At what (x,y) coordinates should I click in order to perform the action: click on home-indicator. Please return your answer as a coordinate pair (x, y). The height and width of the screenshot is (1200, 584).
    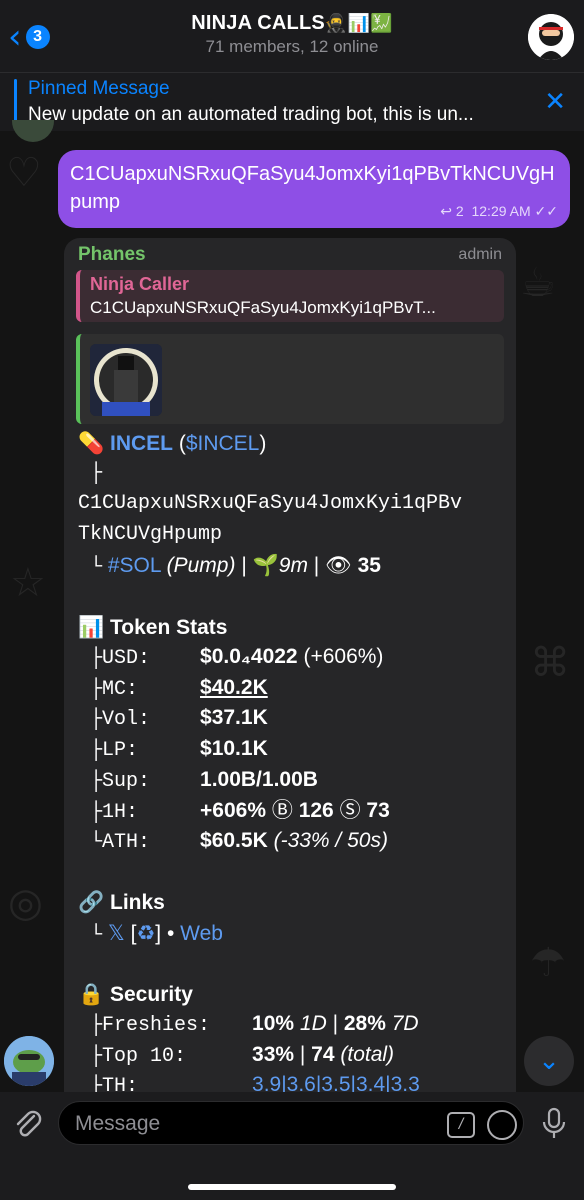
    Looking at the image, I should click on (292, 1187).